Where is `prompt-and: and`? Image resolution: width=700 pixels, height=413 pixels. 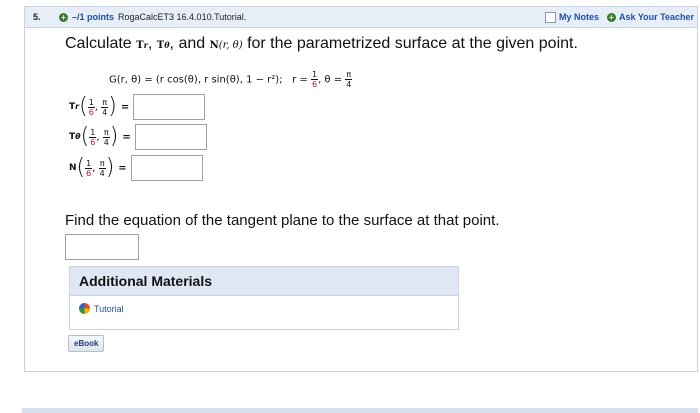
prompt-and: and is located at coordinates (192, 43).